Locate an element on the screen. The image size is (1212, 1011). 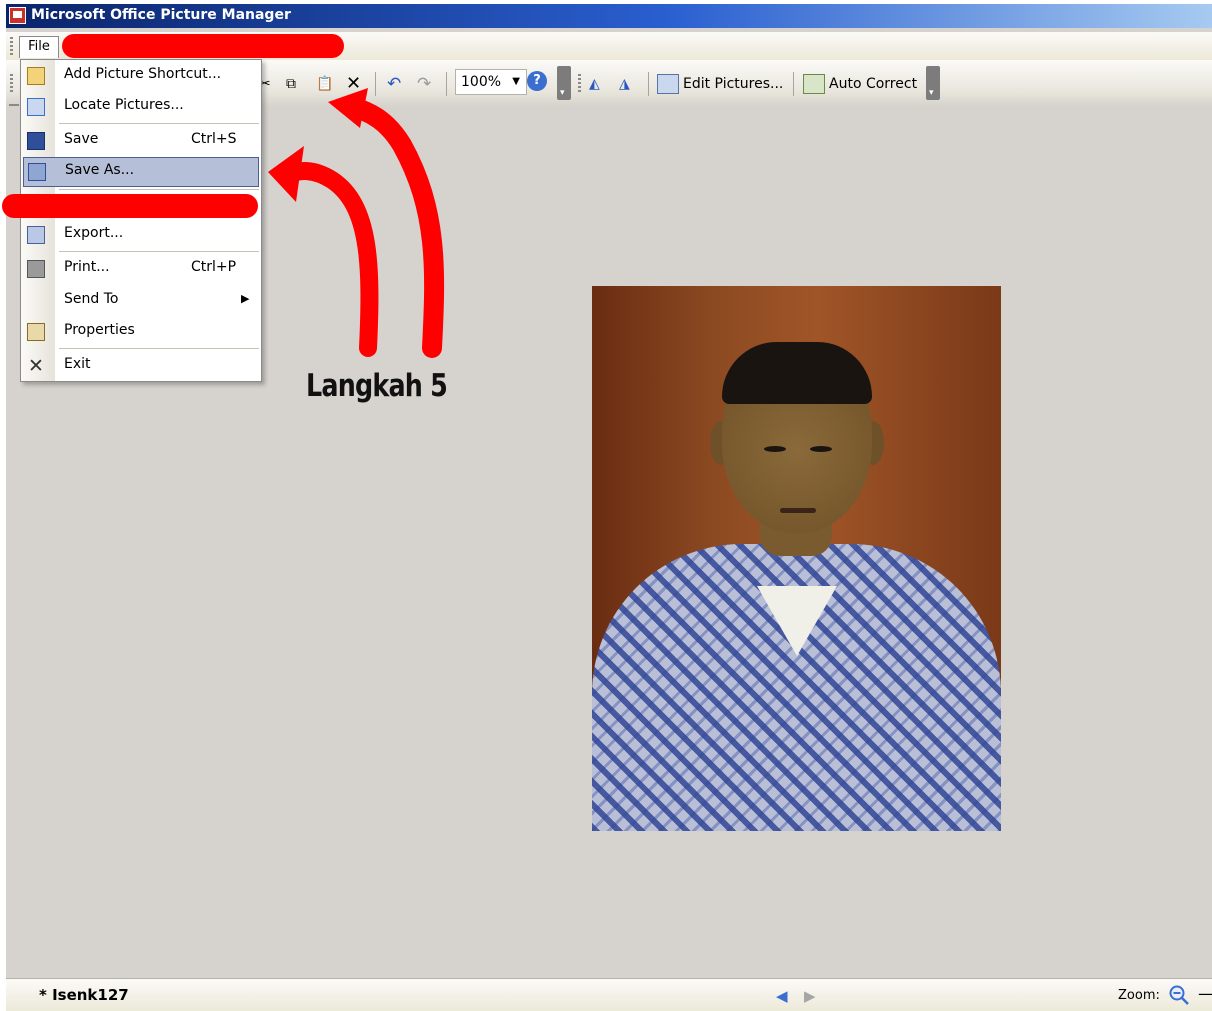
menu-bar: File is located at coordinates (609, 46).